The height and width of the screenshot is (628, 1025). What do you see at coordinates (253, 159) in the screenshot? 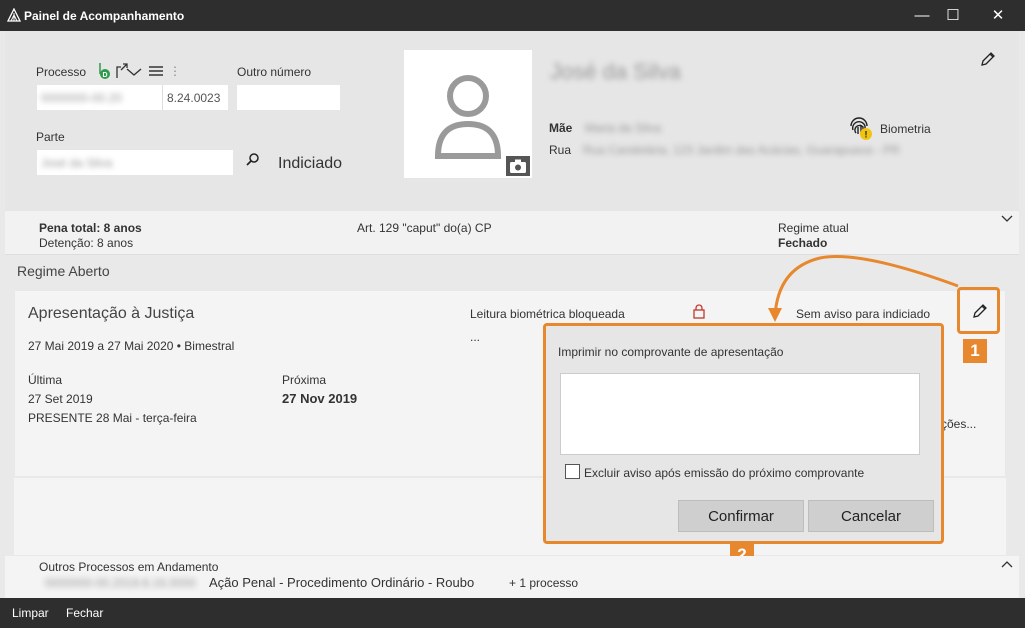
I see `search-icon` at bounding box center [253, 159].